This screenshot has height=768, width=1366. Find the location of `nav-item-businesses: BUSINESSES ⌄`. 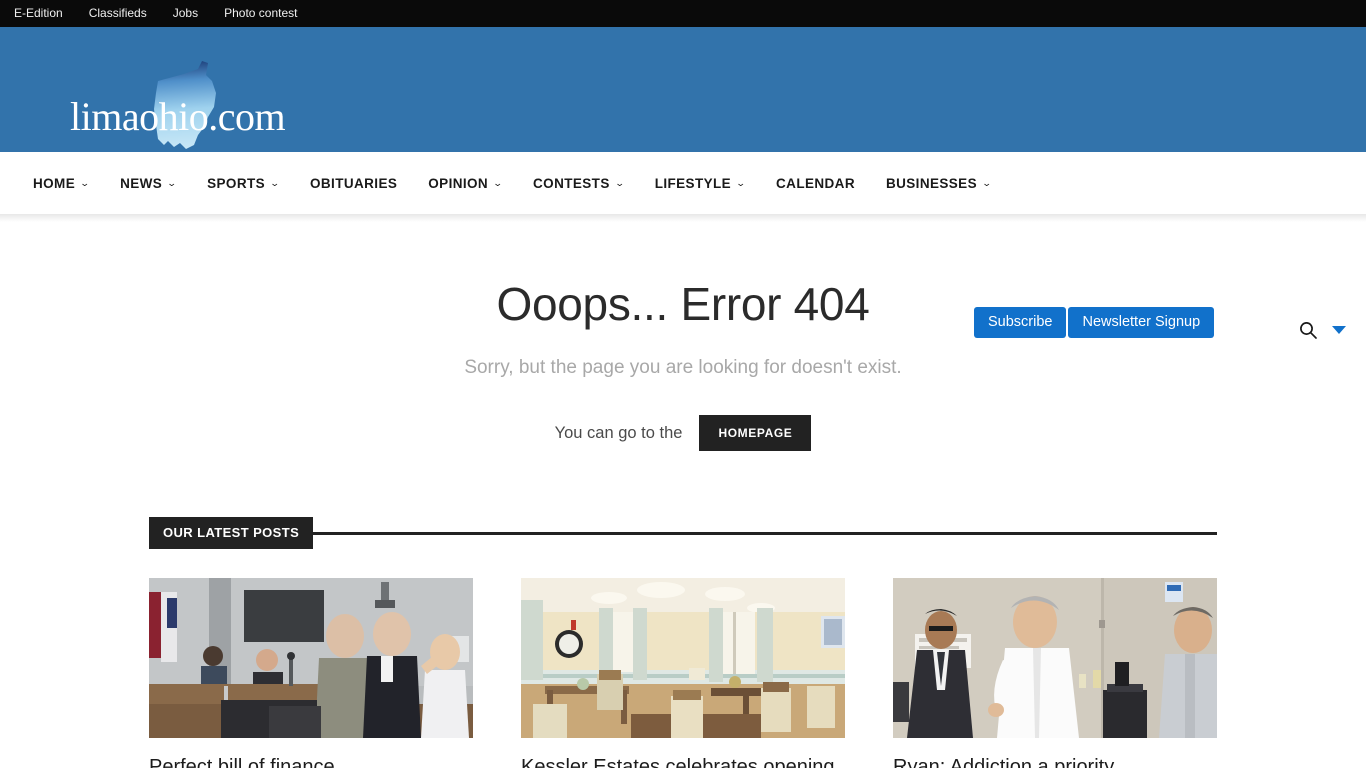

nav-item-businesses: BUSINESSES ⌄ is located at coordinates (939, 183).